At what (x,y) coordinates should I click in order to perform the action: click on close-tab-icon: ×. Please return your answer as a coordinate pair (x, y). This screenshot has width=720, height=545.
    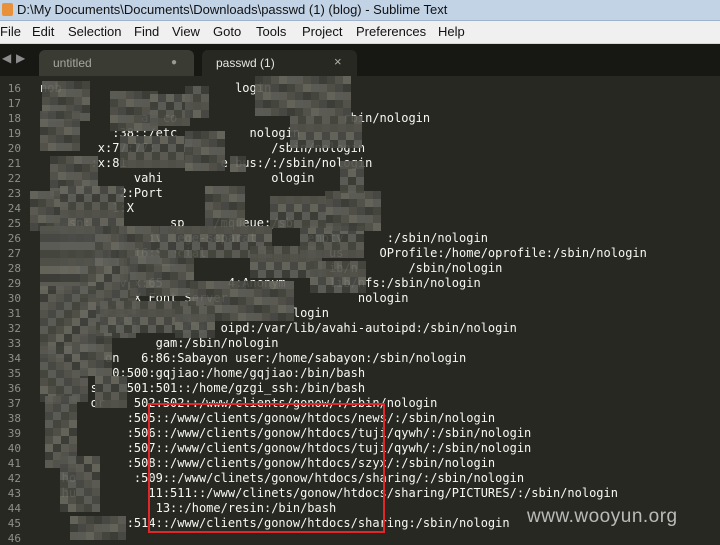
    Looking at the image, I should click on (338, 61).